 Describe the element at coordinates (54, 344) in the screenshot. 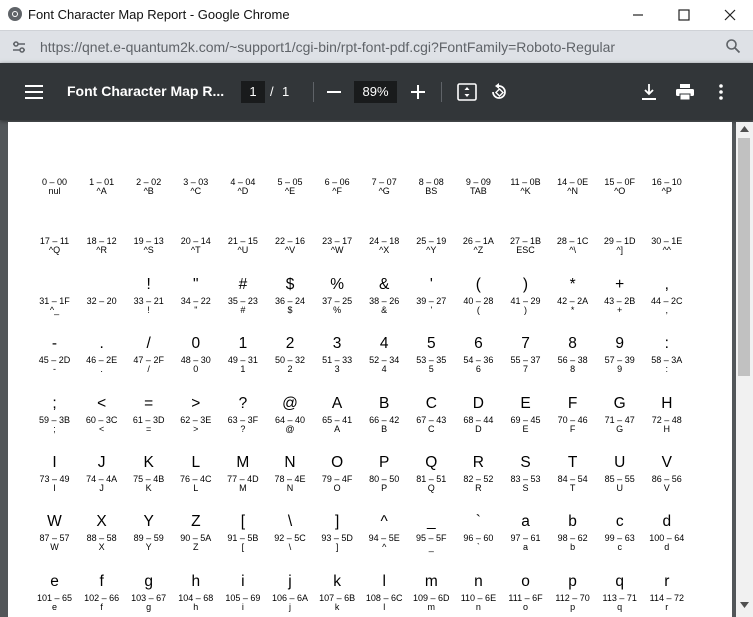

I see `char-glyph: -` at that location.